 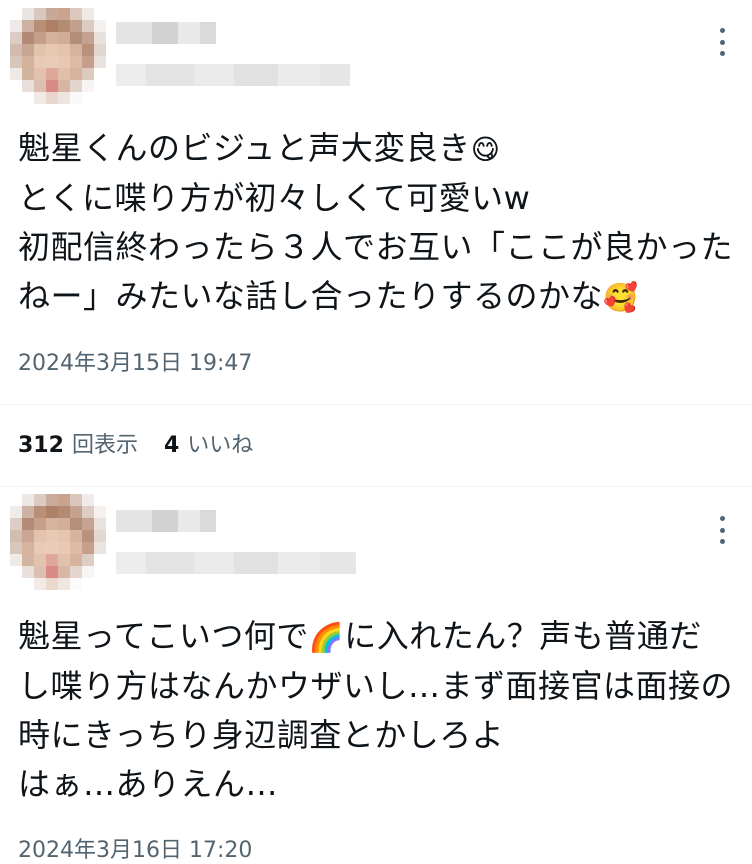 What do you see at coordinates (135, 361) in the screenshot?
I see `post-timestamp: 2024年3月15日 19:47` at bounding box center [135, 361].